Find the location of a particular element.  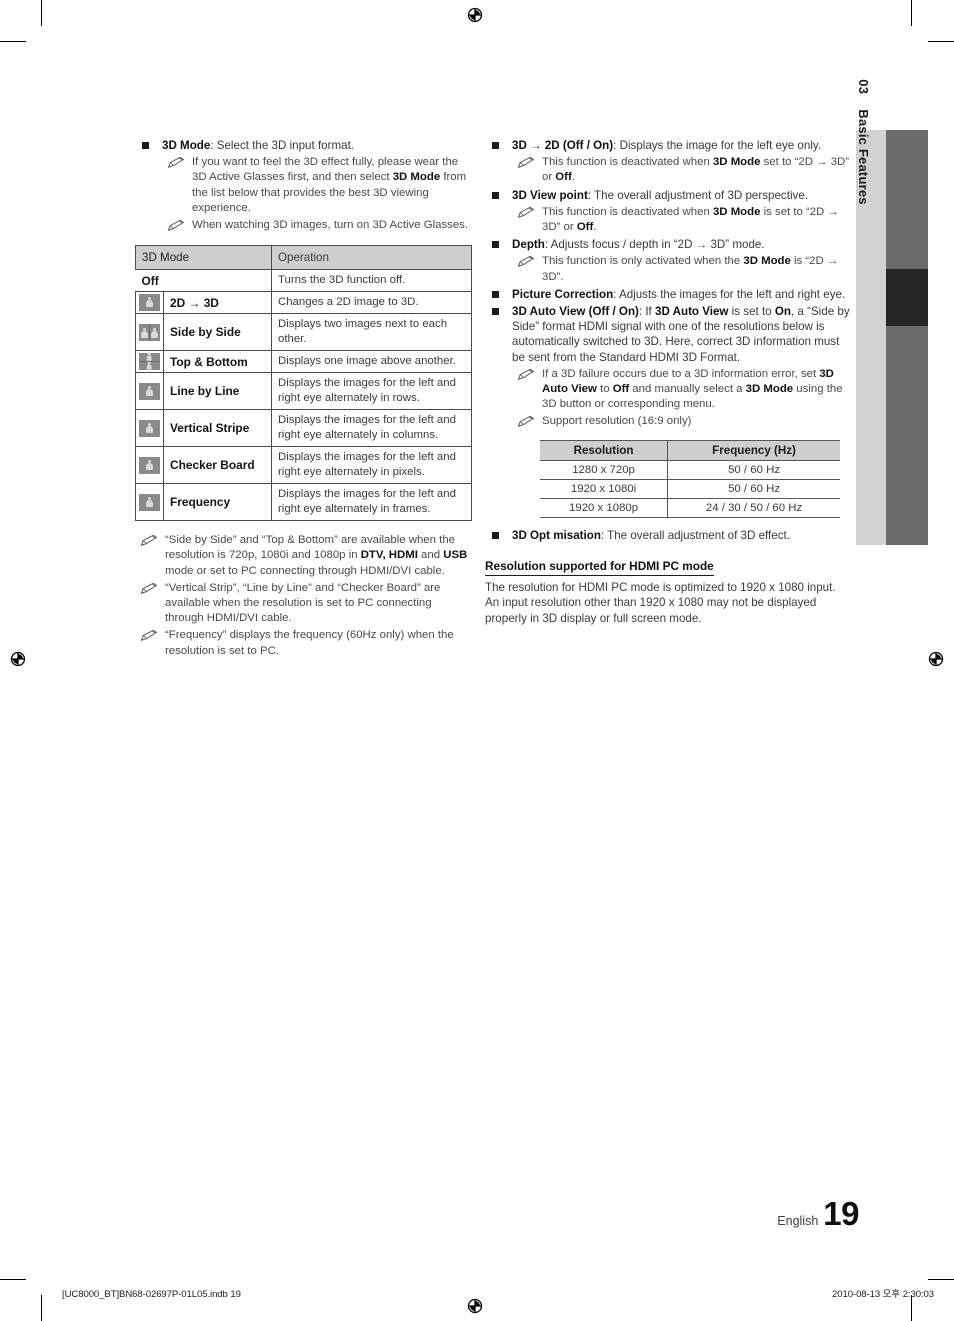

registration-mark-bottom is located at coordinates (475, 1306).